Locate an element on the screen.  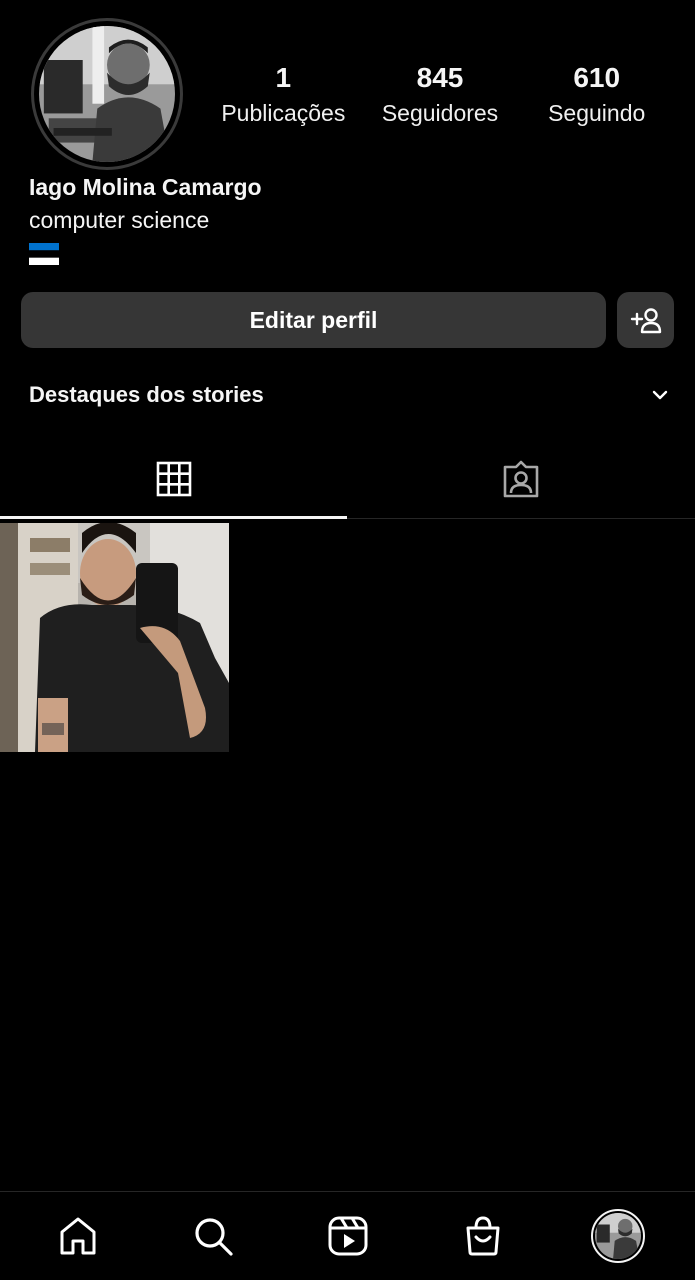
nav-shop is located at coordinates (483, 1236).